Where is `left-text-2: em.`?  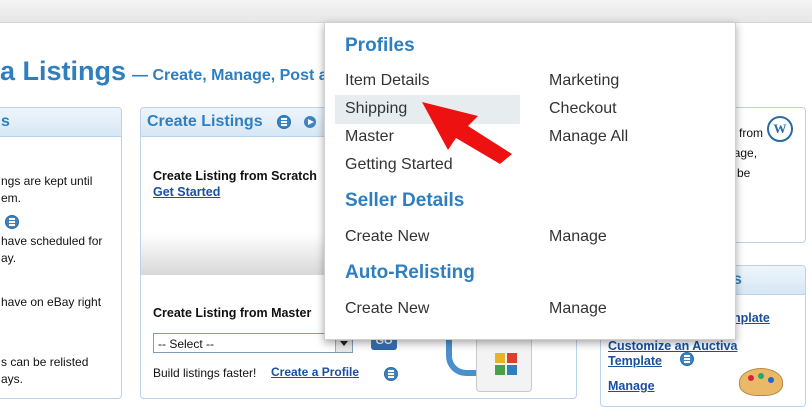
left-text-2: em. is located at coordinates (11, 198).